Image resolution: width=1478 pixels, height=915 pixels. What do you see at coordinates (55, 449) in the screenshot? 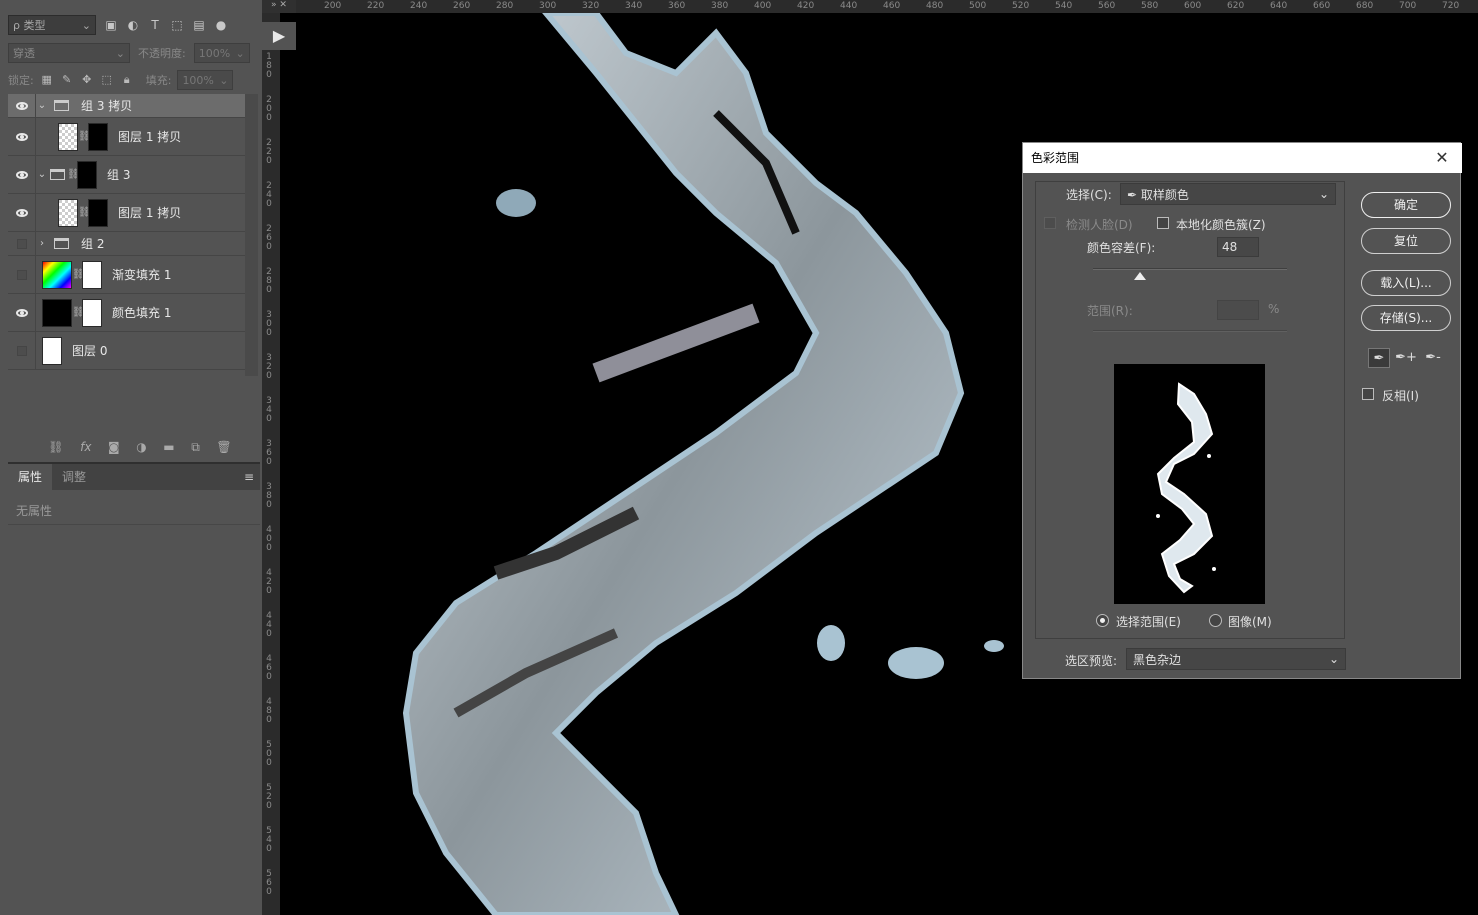
I see `link-icon: ⛓︎` at bounding box center [55, 449].